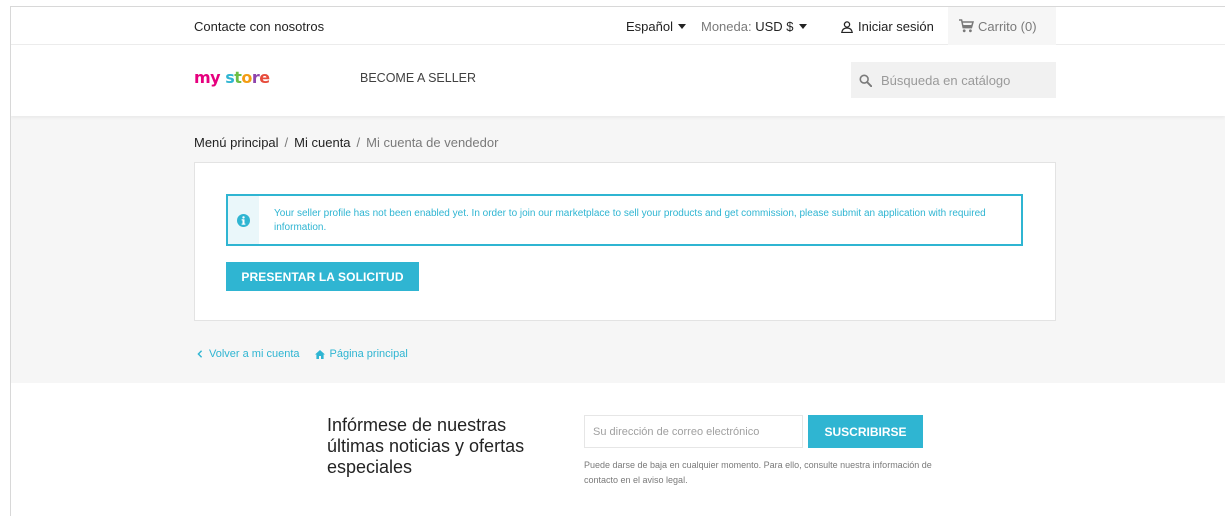 The image size is (1225, 516). I want to click on cart-count: (0), so click(1028, 26).